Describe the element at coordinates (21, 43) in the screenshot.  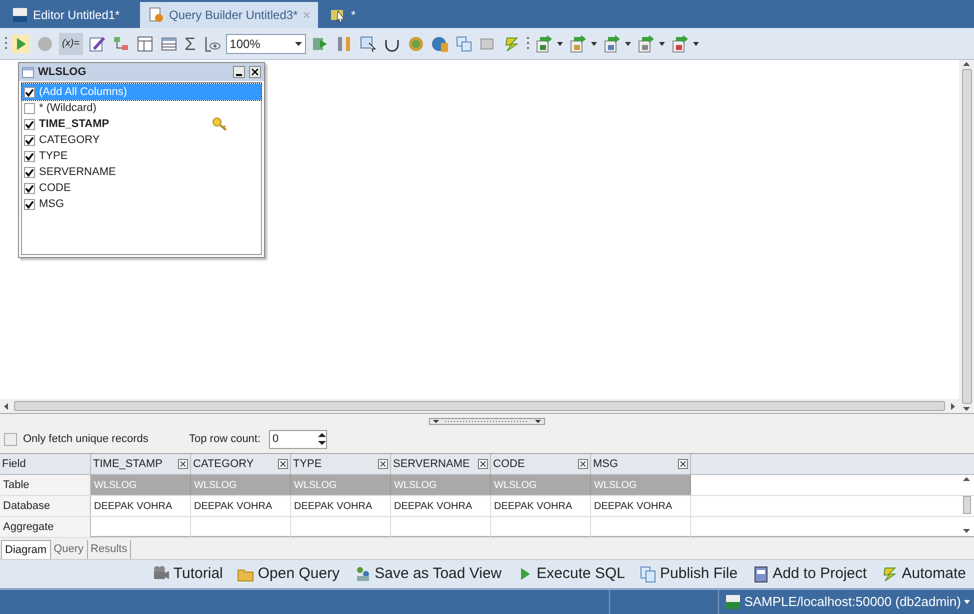
I see `run-icon` at that location.